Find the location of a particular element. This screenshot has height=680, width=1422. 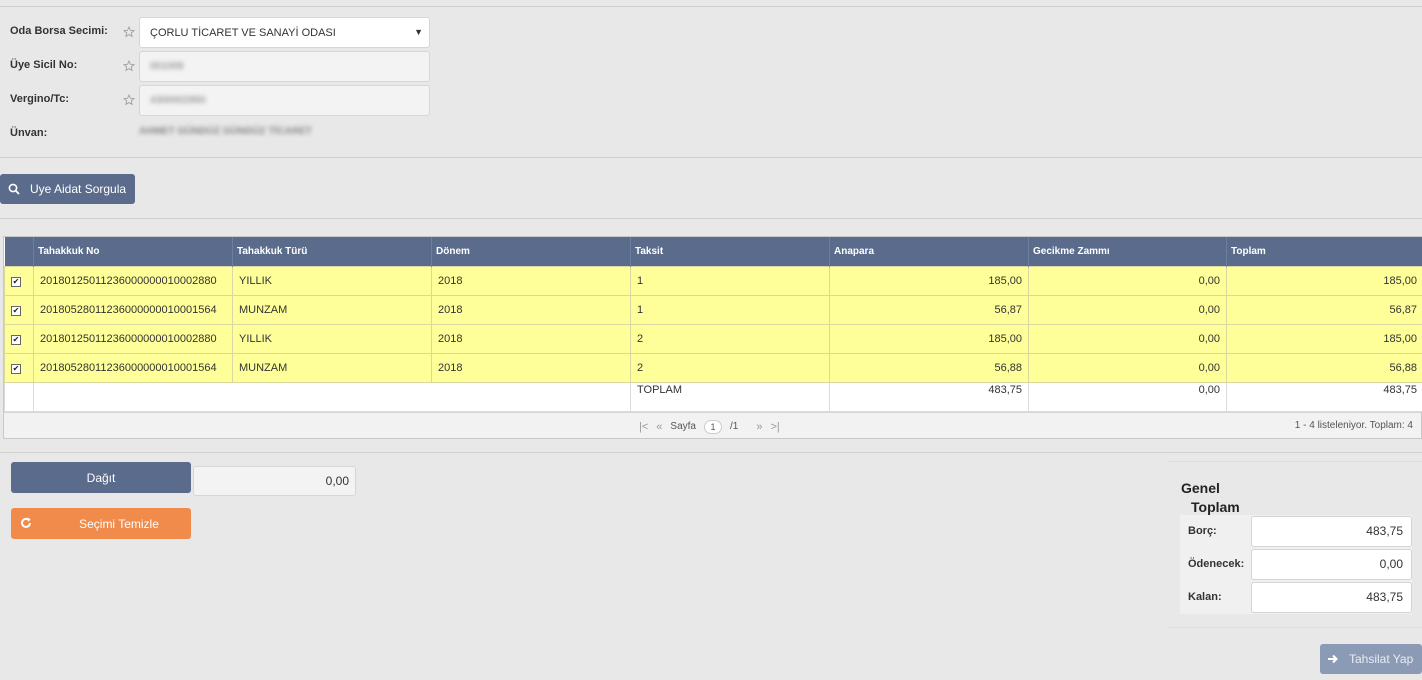

first-page-icon: |< is located at coordinates (643, 427).